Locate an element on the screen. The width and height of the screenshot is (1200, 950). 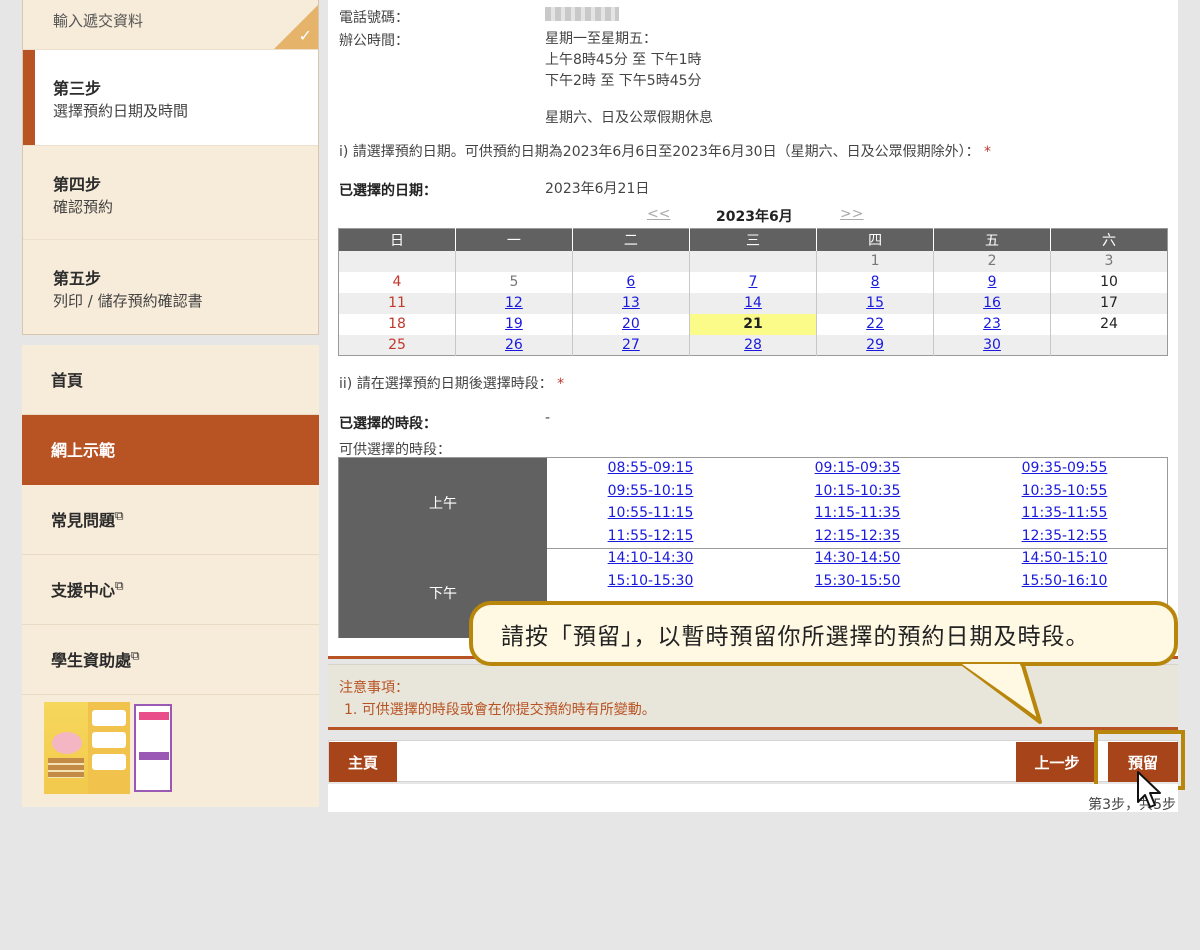
time-slot-link: 09:55-10:15 is located at coordinates (650, 491).